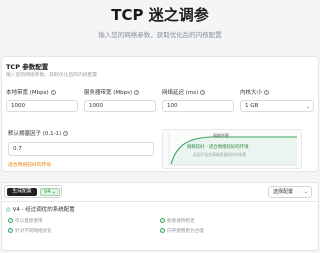 The width and height of the screenshot is (320, 253). Describe the element at coordinates (220, 154) in the screenshot. I see `curve-caption-low: 此因子适合网络质量较好的场景` at that location.